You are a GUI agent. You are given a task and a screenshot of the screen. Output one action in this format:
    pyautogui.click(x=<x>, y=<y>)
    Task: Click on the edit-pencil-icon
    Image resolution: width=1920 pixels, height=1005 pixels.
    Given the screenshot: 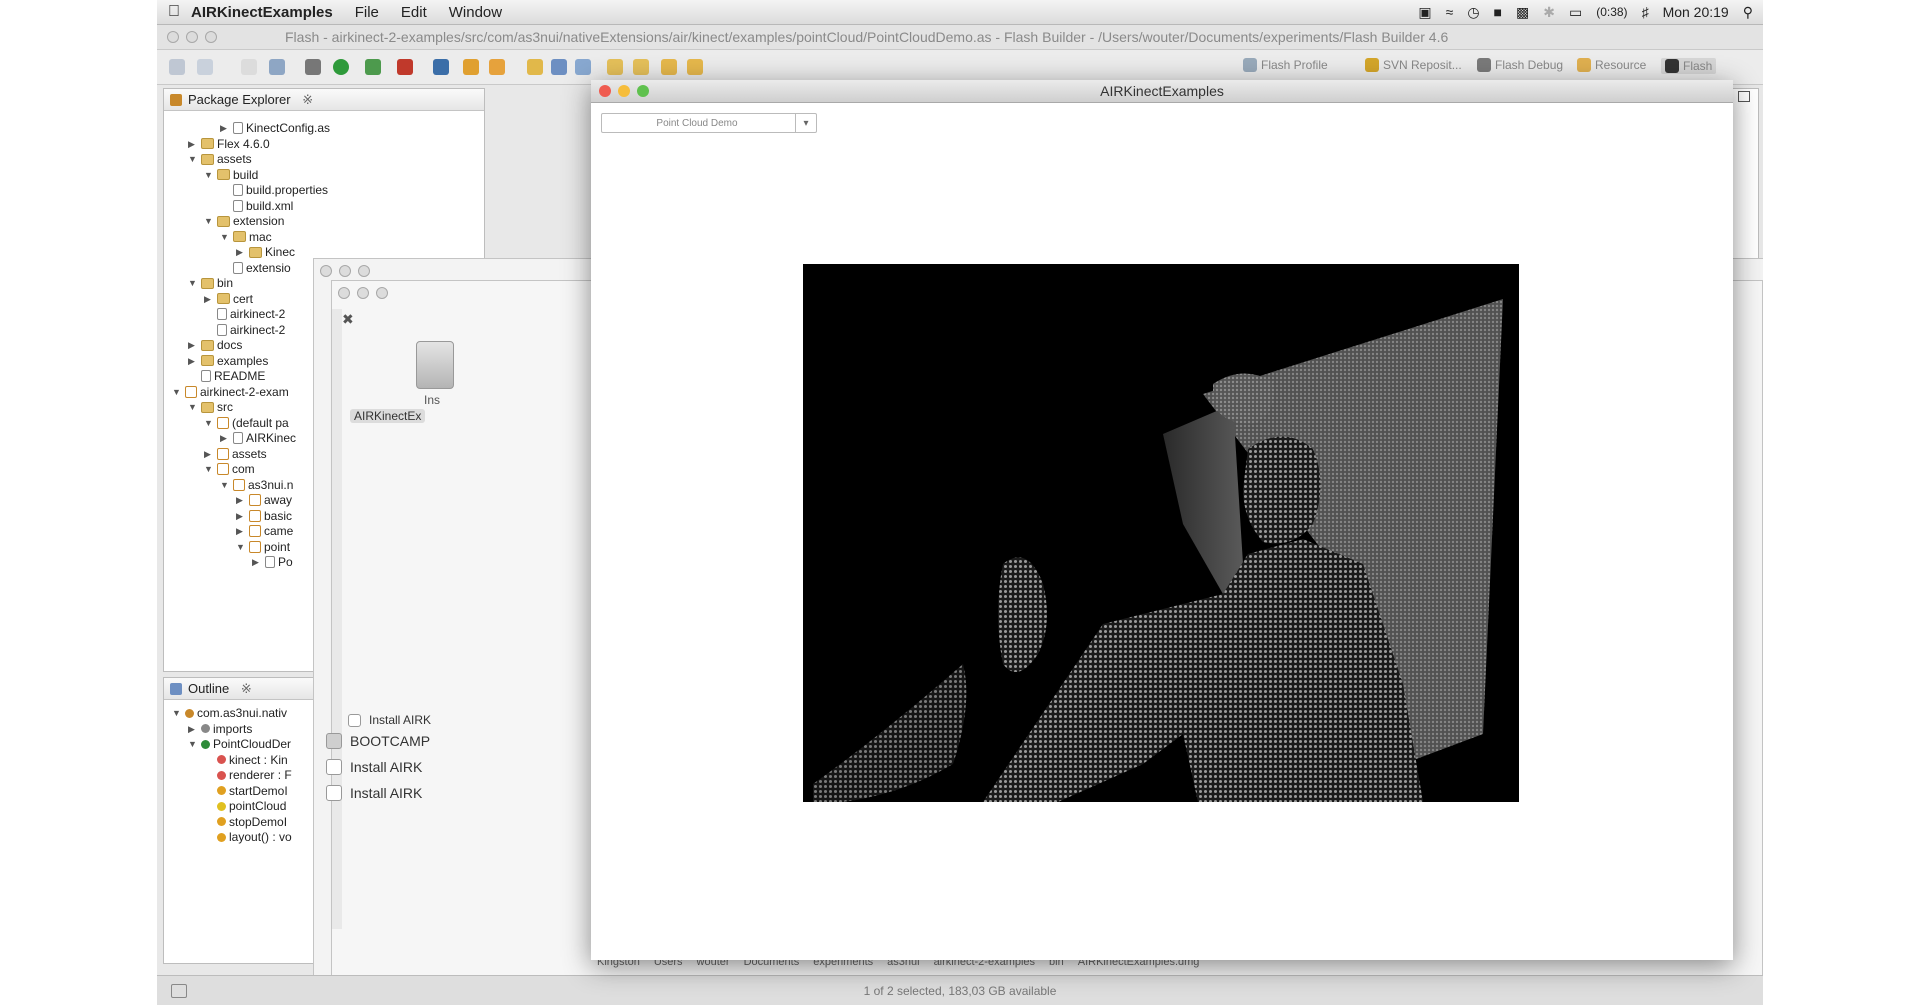 What is the action you would take?
    pyautogui.click(x=497, y=67)
    